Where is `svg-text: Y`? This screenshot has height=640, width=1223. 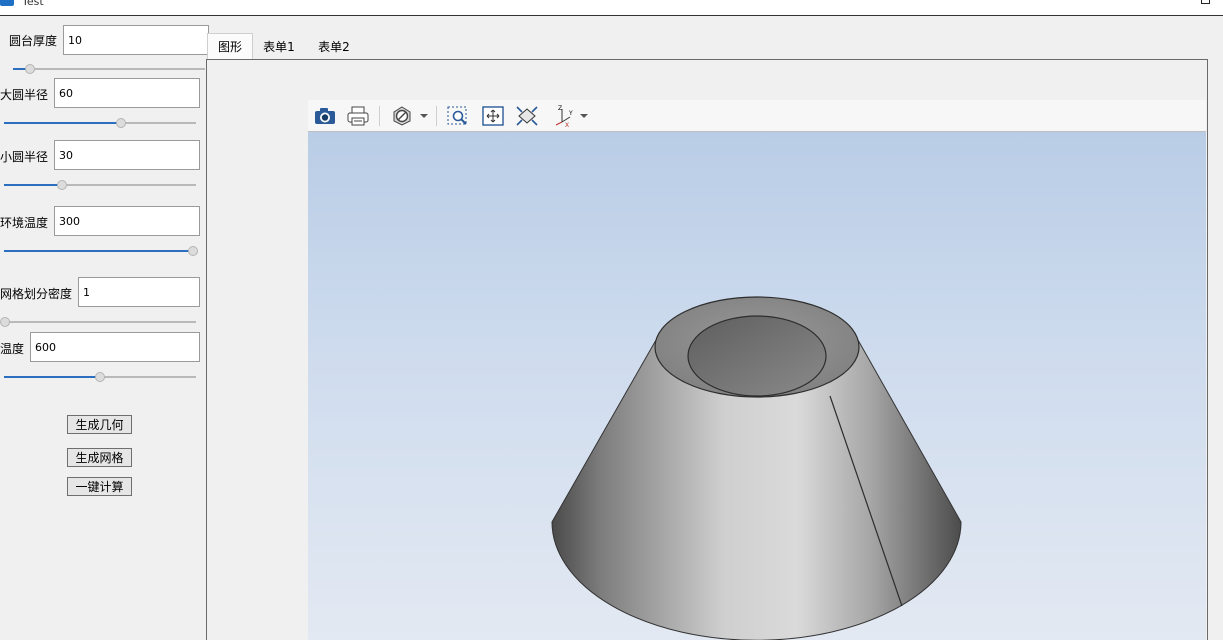 svg-text: Y is located at coordinates (570, 113).